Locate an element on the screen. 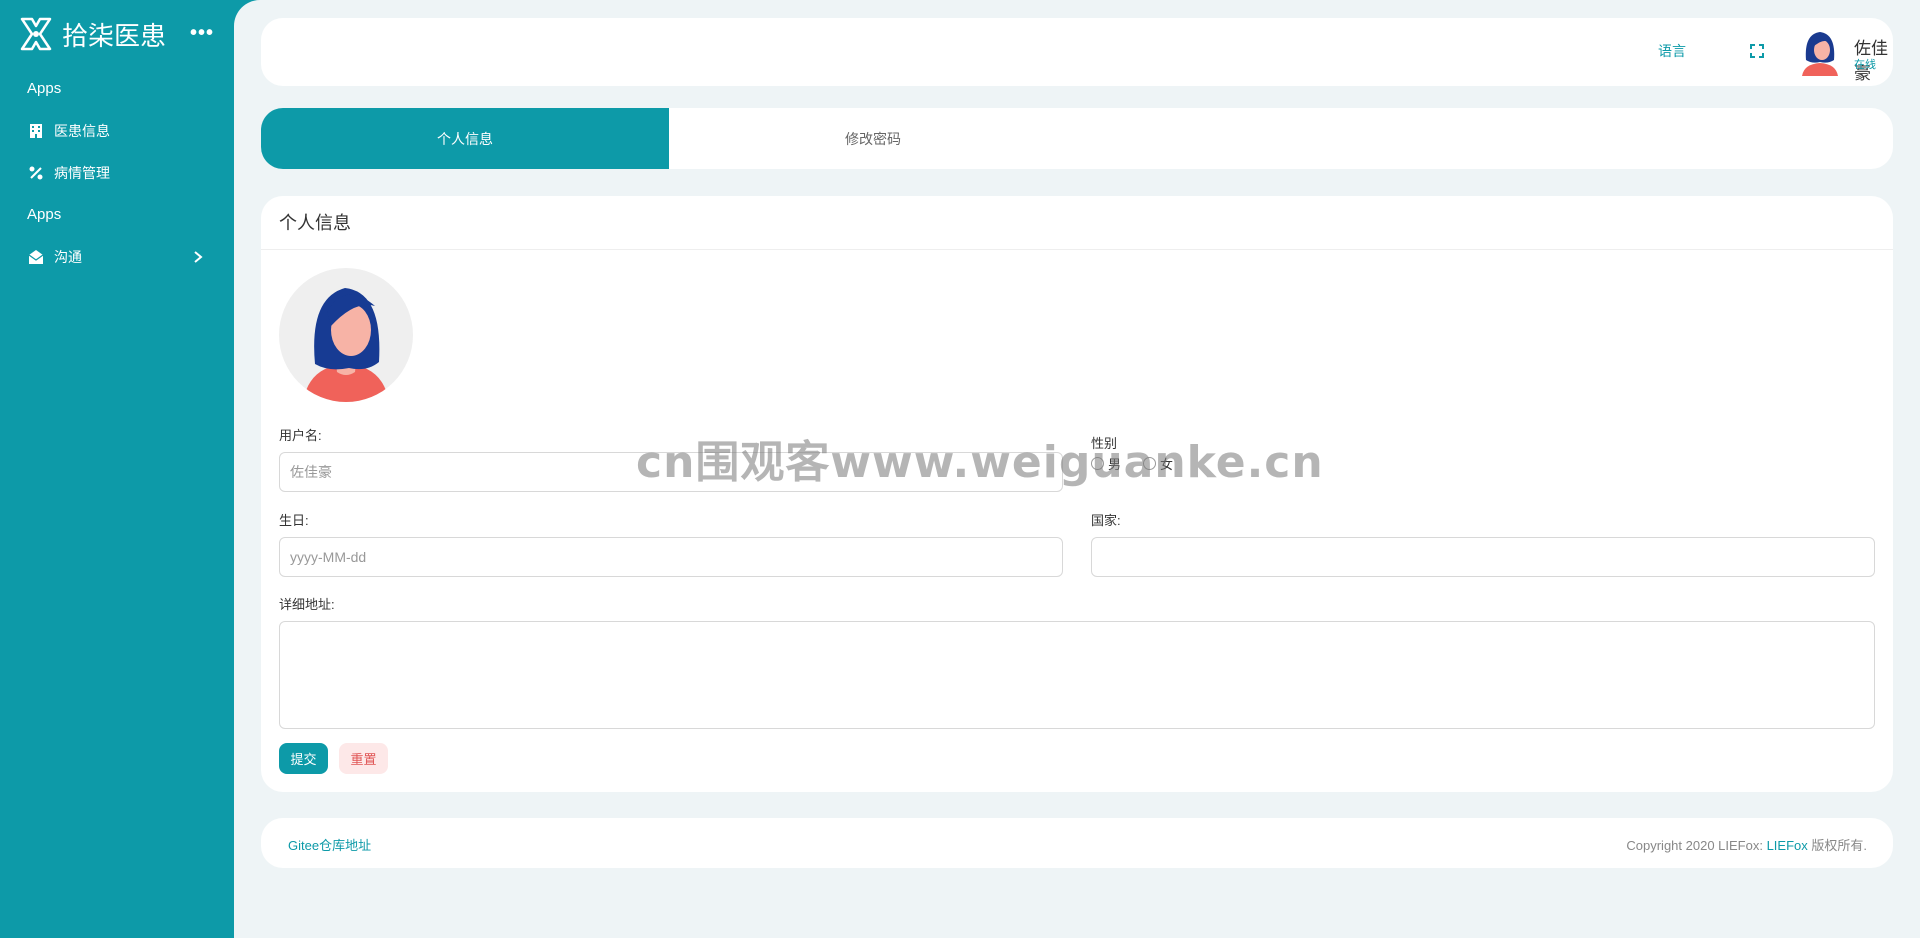  copyright-brand-link: LIEFox is located at coordinates (1787, 845).